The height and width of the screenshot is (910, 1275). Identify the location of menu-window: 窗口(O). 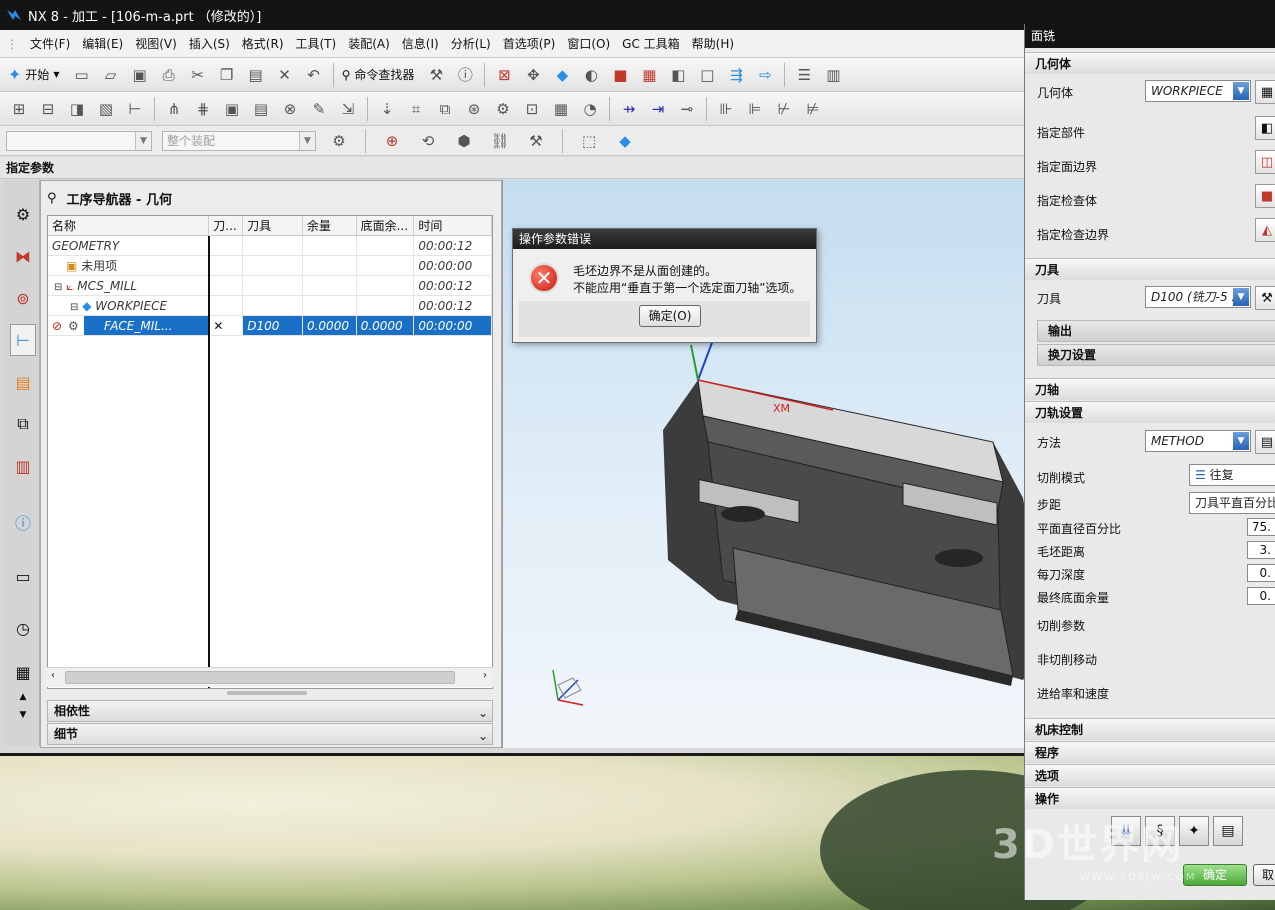
(588, 44).